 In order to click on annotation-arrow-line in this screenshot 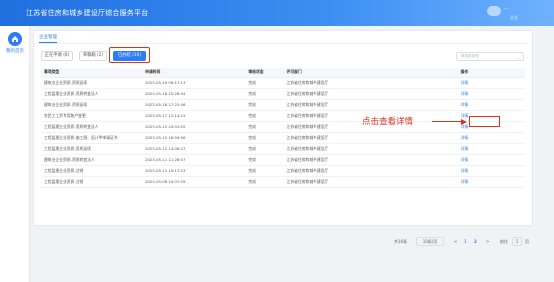, I will do `click(447, 121)`.